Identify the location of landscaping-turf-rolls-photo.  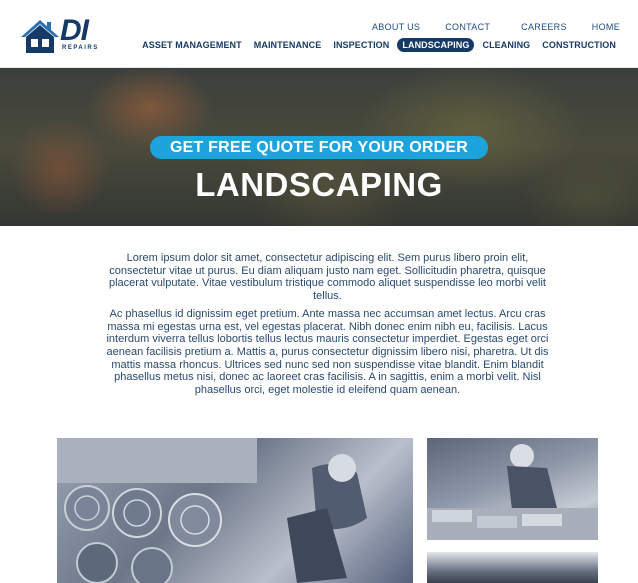
(235, 510).